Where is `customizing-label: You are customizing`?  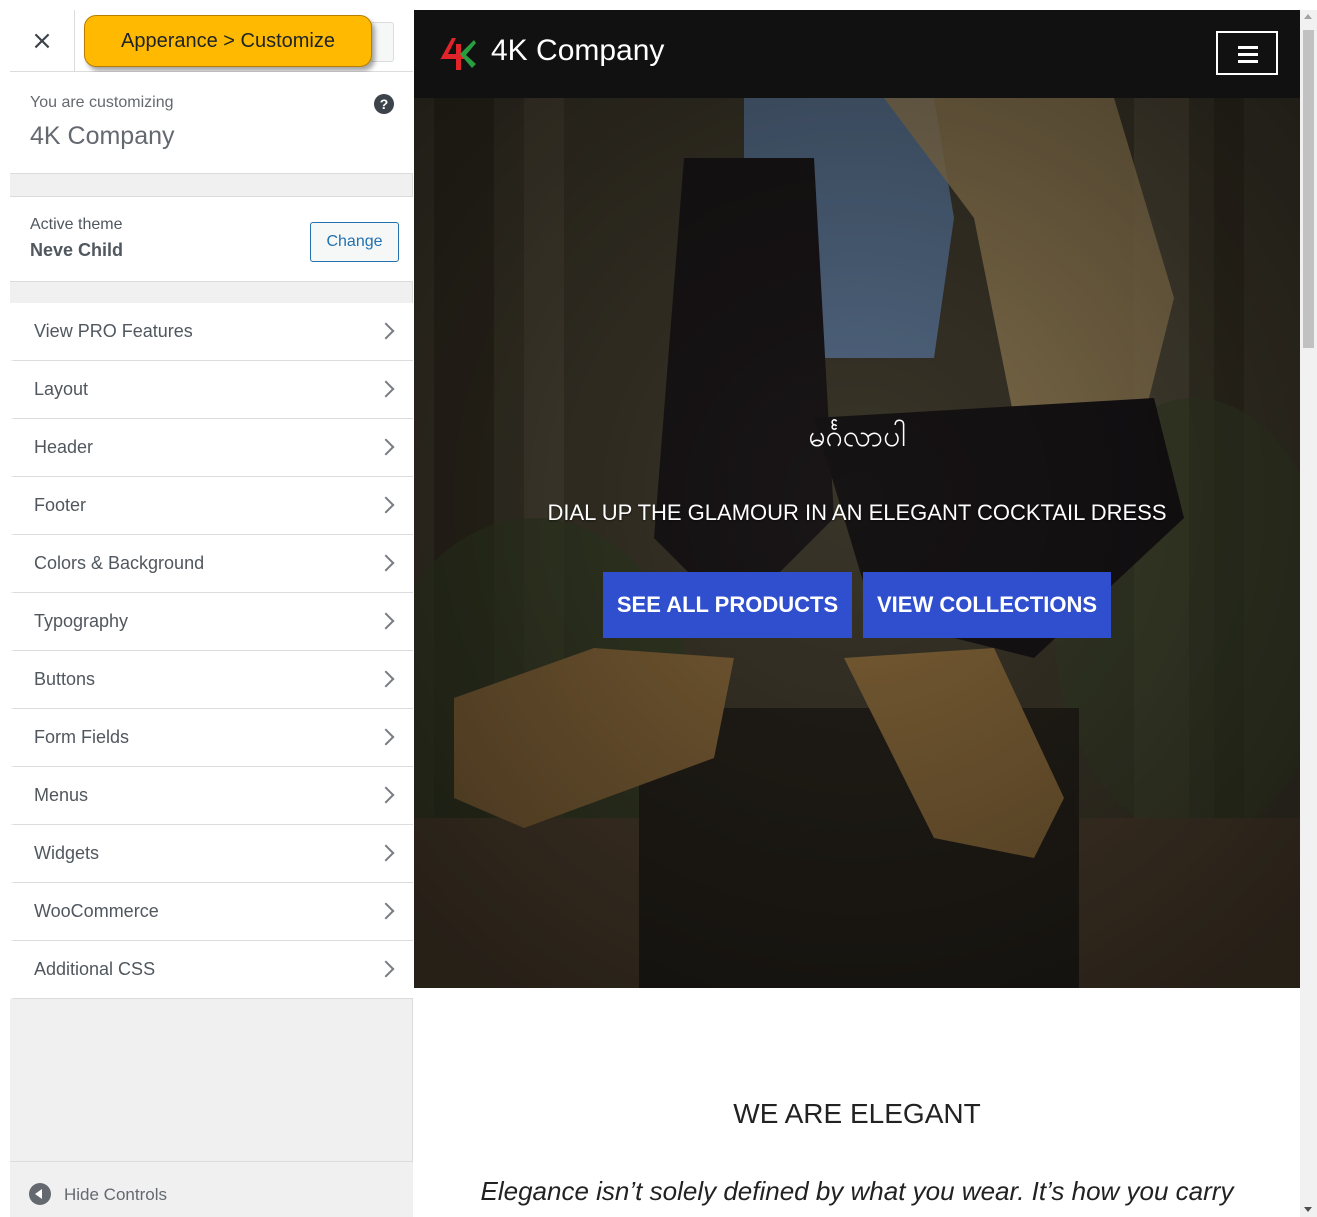
customizing-label: You are customizing is located at coordinates (102, 102).